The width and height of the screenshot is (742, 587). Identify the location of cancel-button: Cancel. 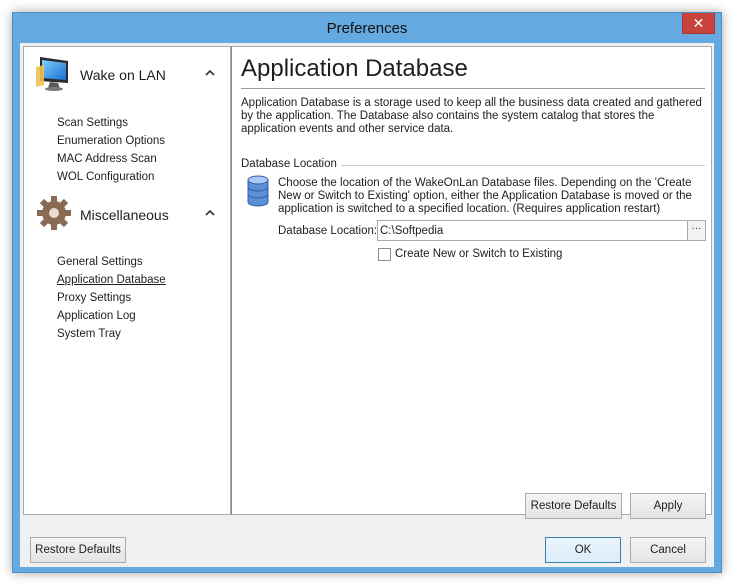
(668, 550).